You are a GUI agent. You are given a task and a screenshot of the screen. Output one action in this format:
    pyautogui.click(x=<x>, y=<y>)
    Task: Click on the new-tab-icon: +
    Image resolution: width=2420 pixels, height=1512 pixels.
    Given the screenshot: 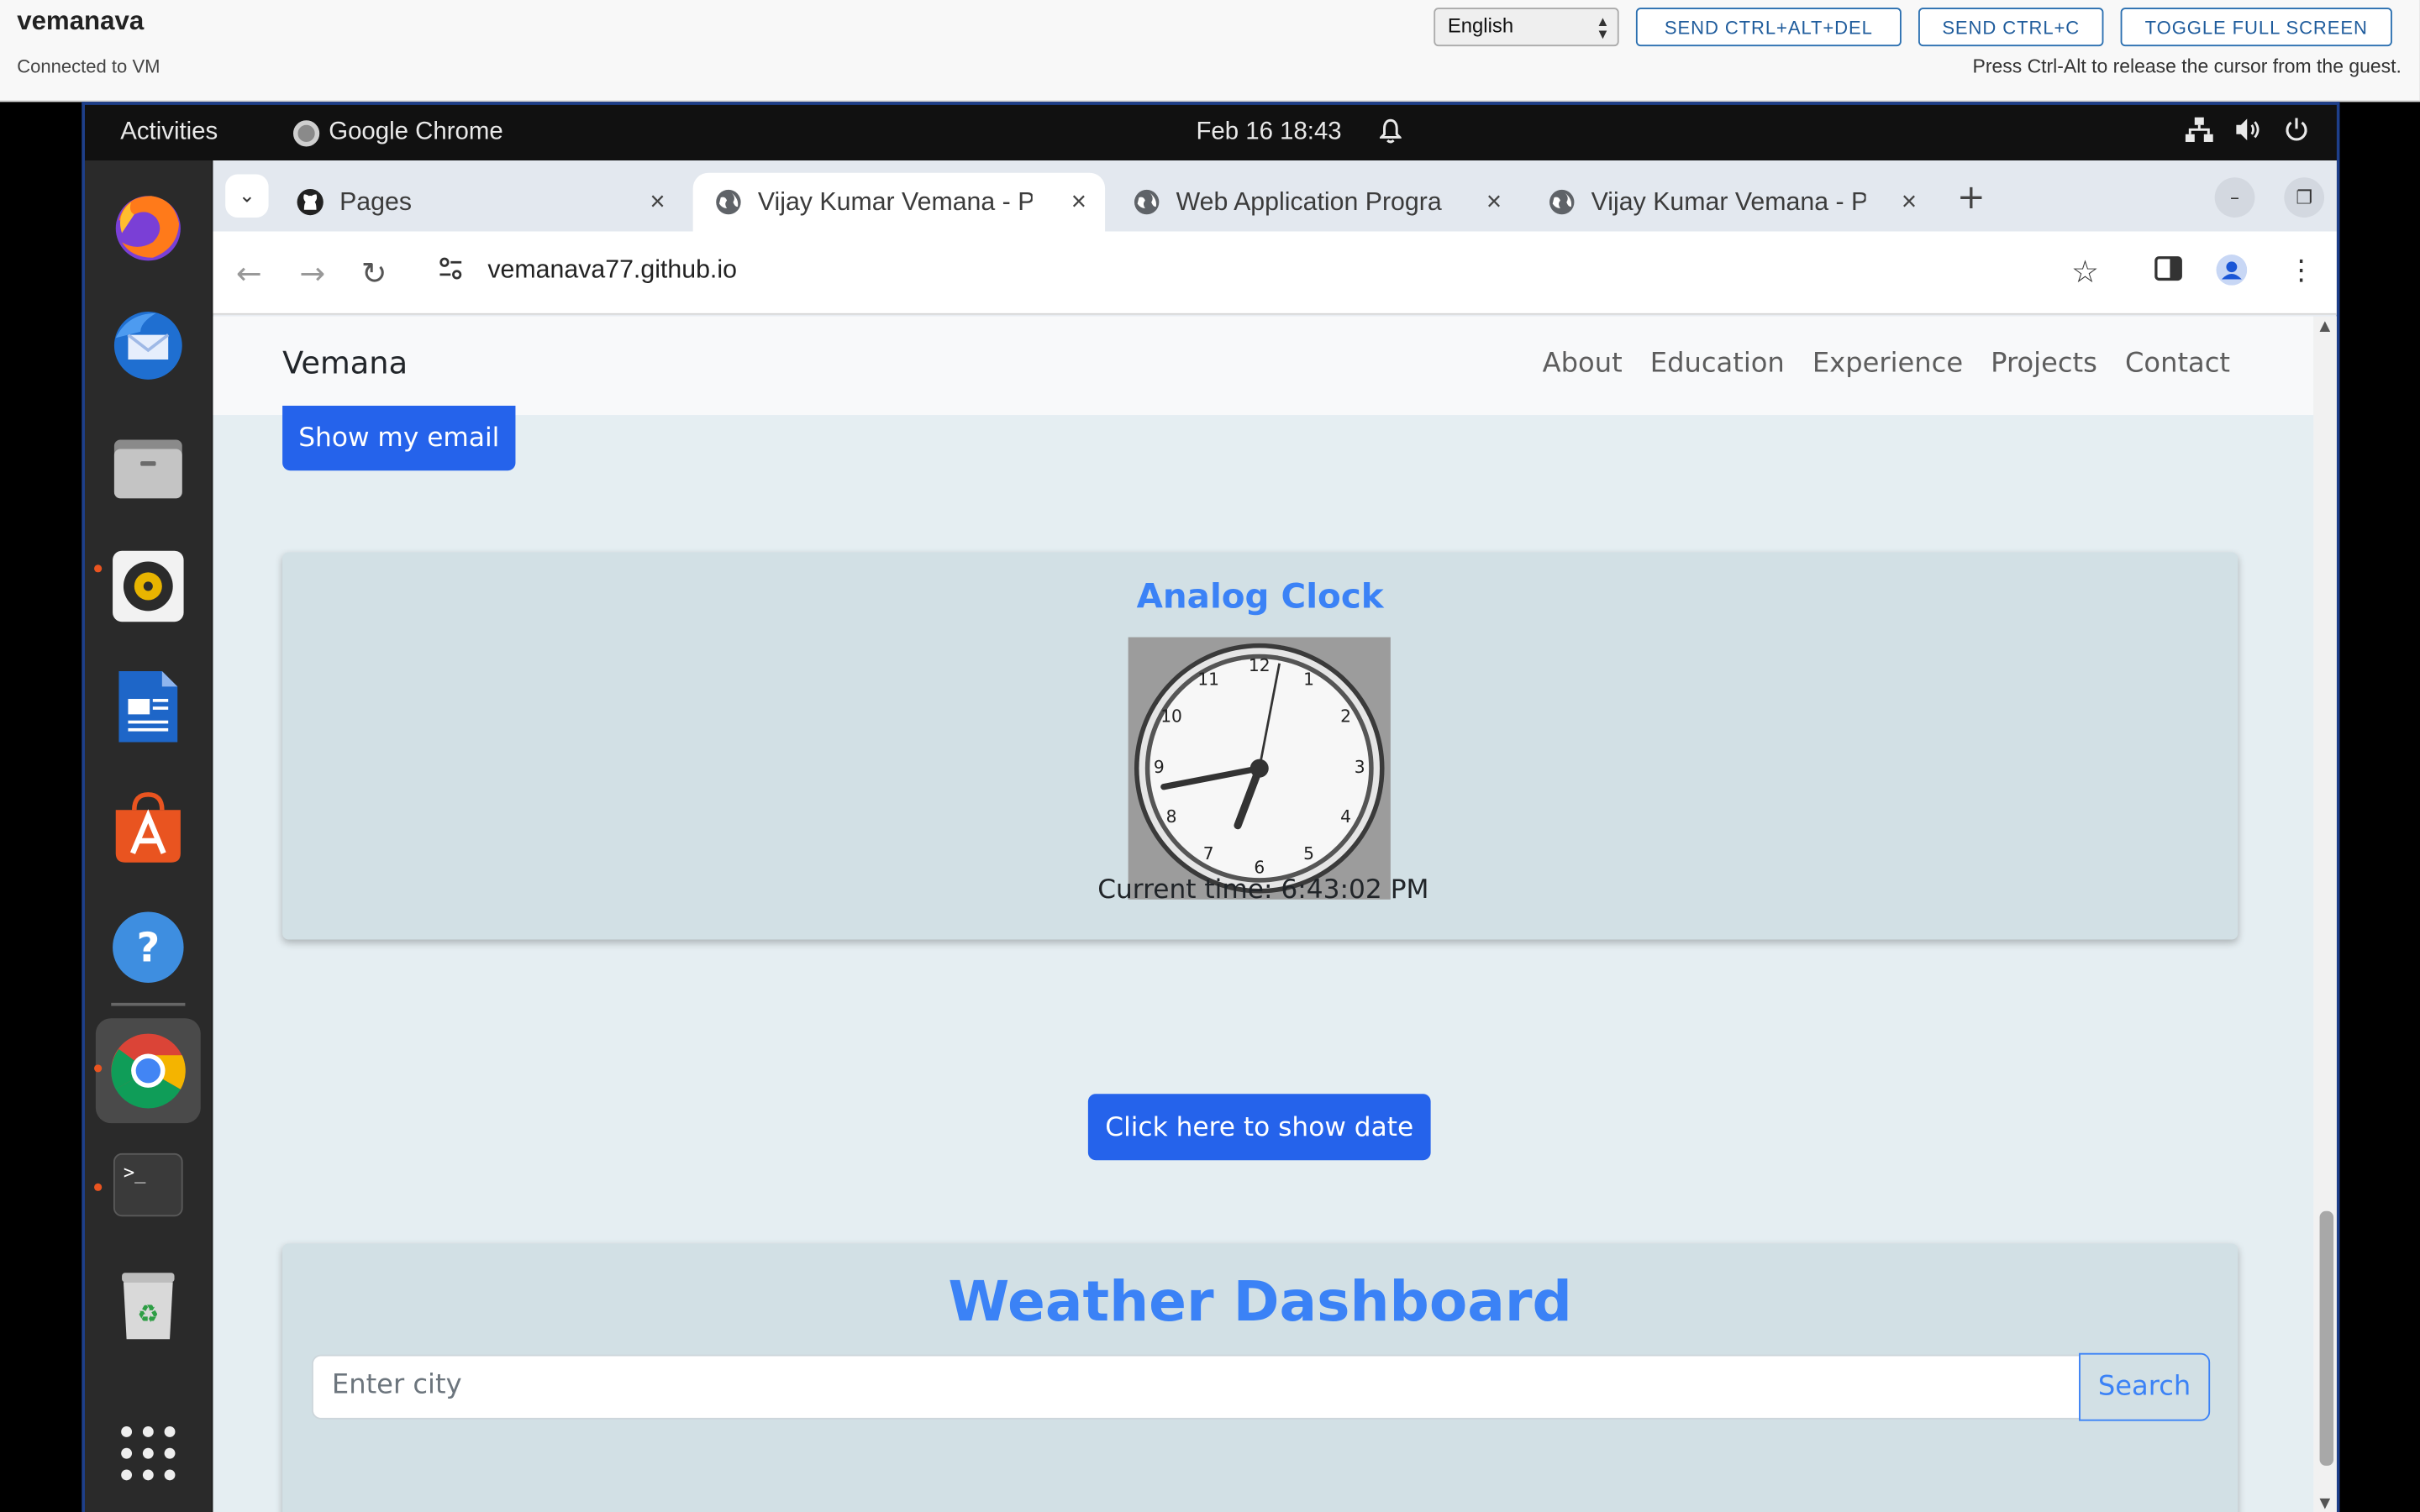 What is the action you would take?
    pyautogui.click(x=1972, y=198)
    